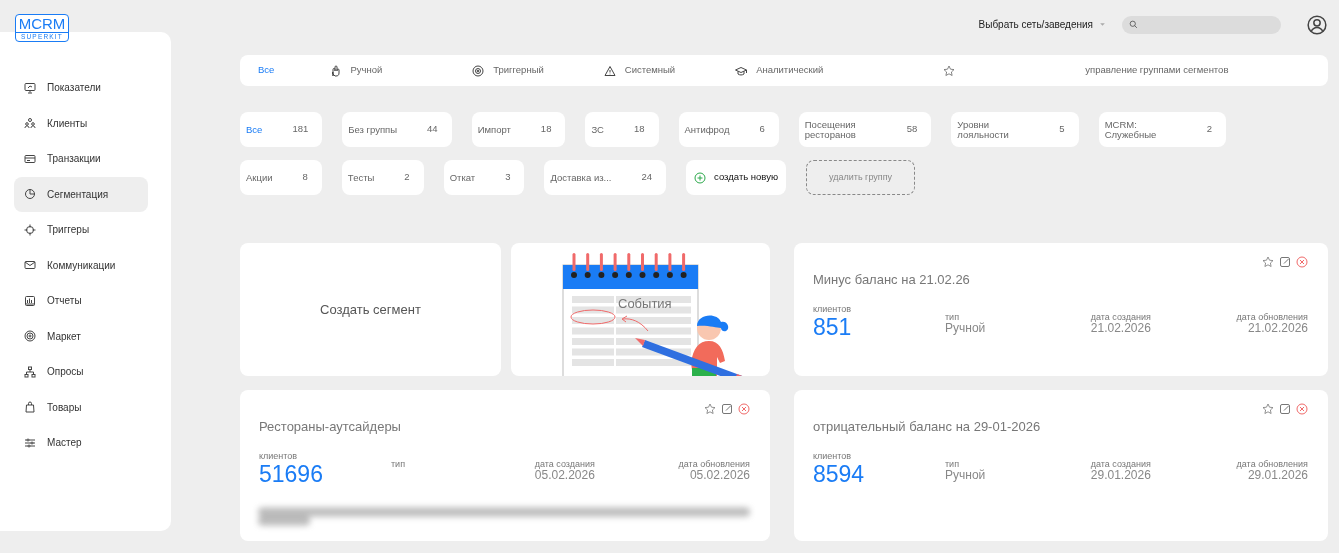 The height and width of the screenshot is (553, 1339). I want to click on group-count: 24, so click(647, 177).